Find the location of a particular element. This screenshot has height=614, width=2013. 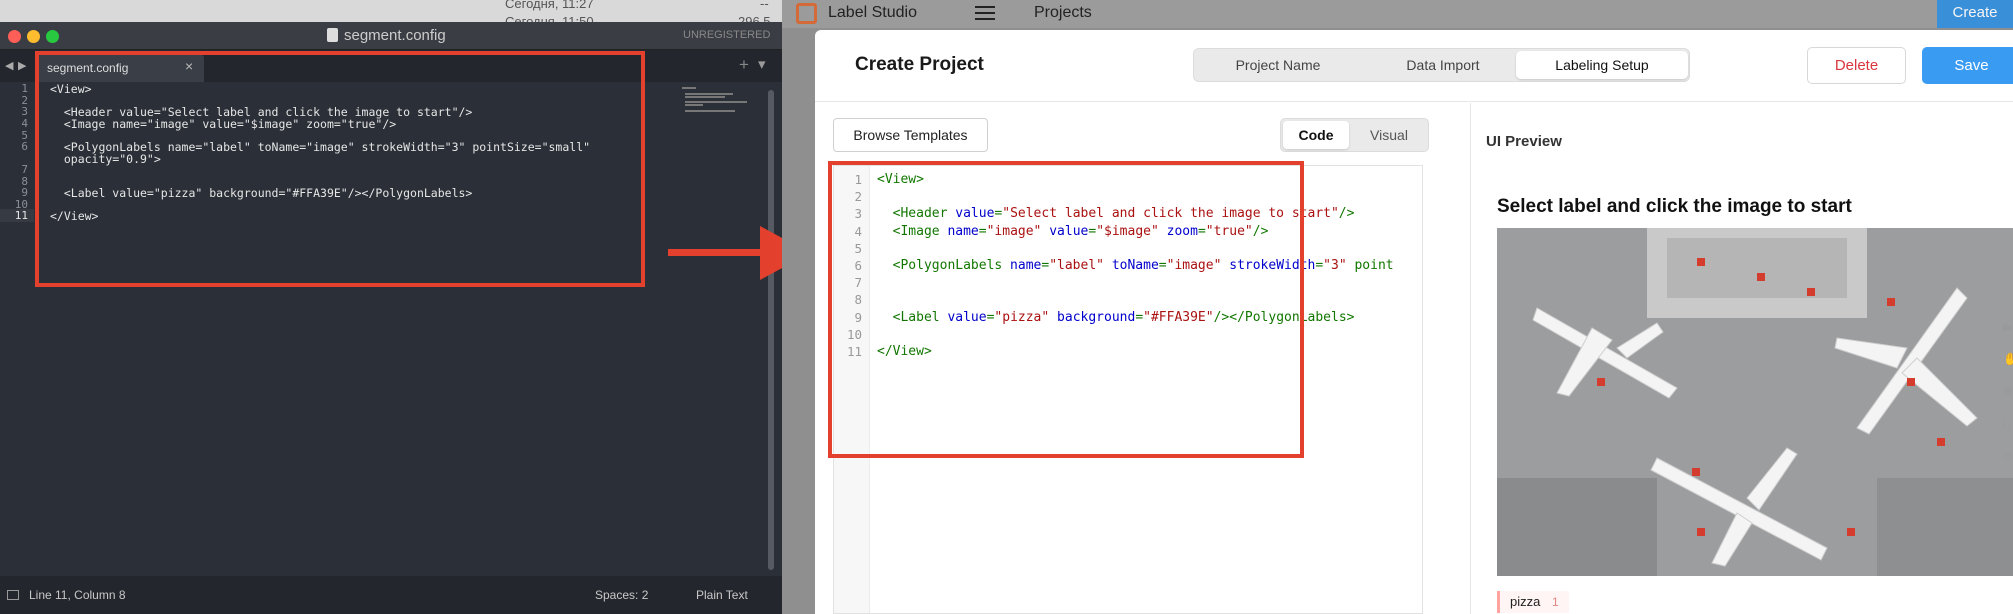

browse-templates-button: Browse Templates is located at coordinates (910, 135).